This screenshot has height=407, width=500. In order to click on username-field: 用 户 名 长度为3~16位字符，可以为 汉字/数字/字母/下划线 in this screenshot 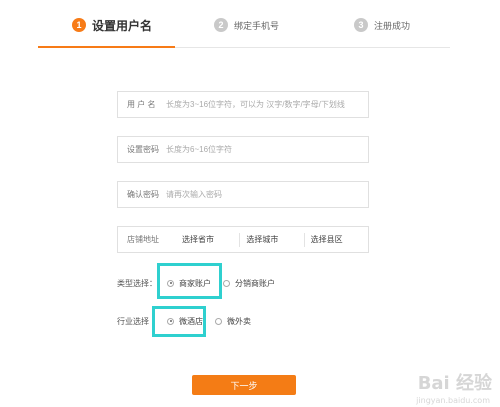, I will do `click(243, 104)`.